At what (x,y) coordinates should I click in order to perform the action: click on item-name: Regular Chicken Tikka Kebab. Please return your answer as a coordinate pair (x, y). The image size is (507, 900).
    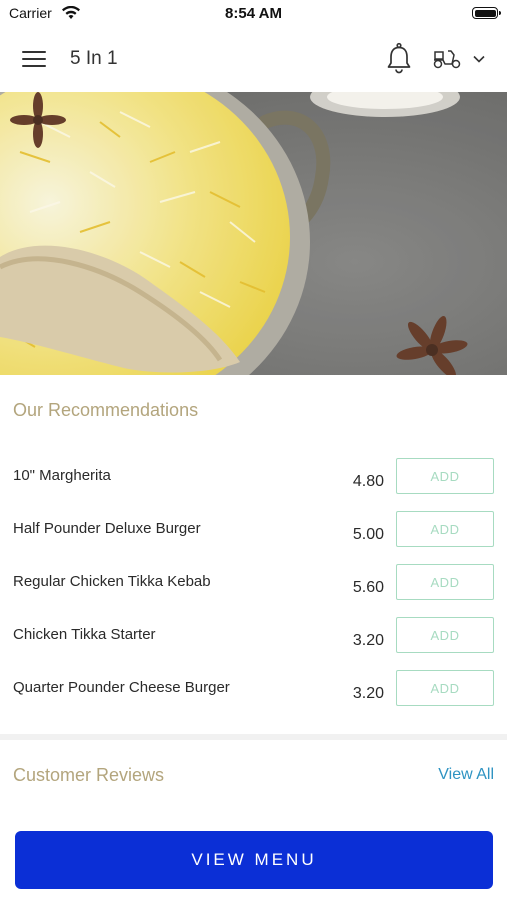
    Looking at the image, I should click on (112, 581).